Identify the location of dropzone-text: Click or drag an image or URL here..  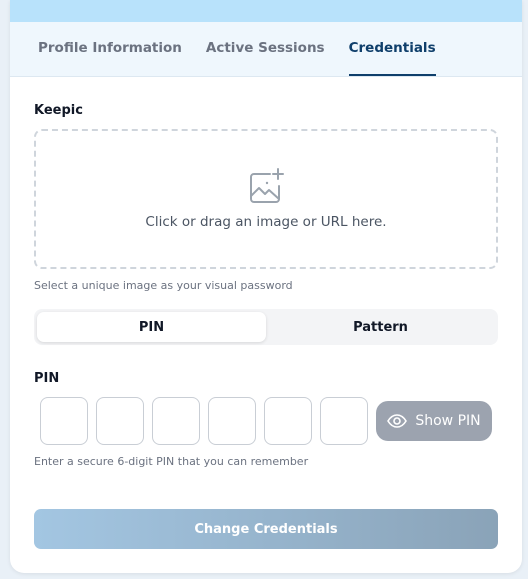
(266, 222).